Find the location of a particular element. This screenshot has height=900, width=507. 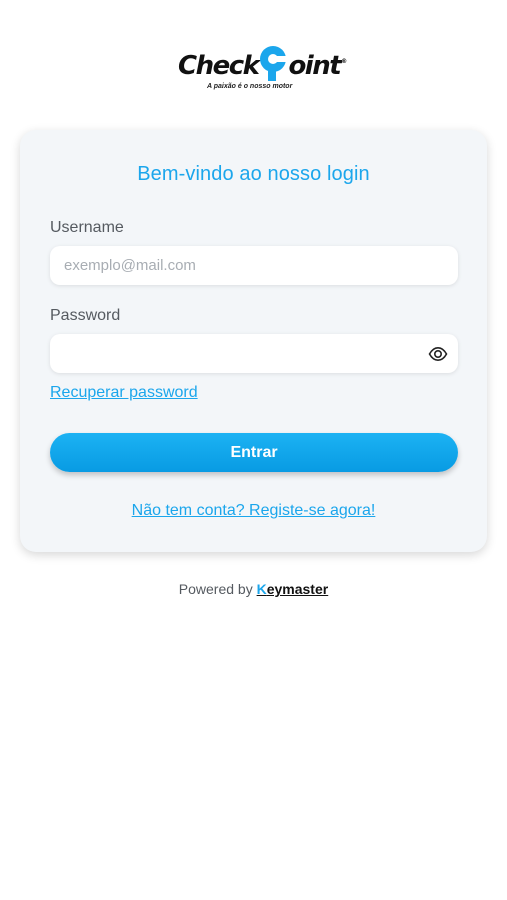

powered-by-text: Powered by is located at coordinates (215, 589).